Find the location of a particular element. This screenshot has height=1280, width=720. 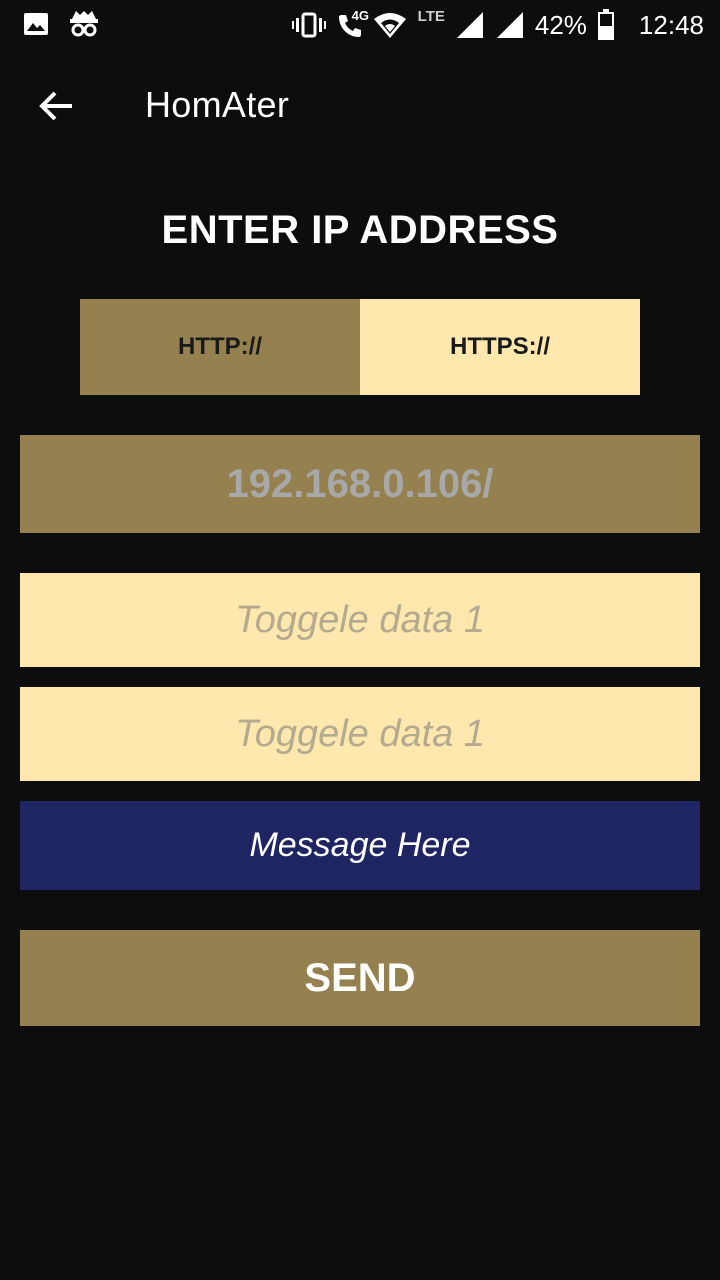

arrow-back-icon is located at coordinates (56, 106).